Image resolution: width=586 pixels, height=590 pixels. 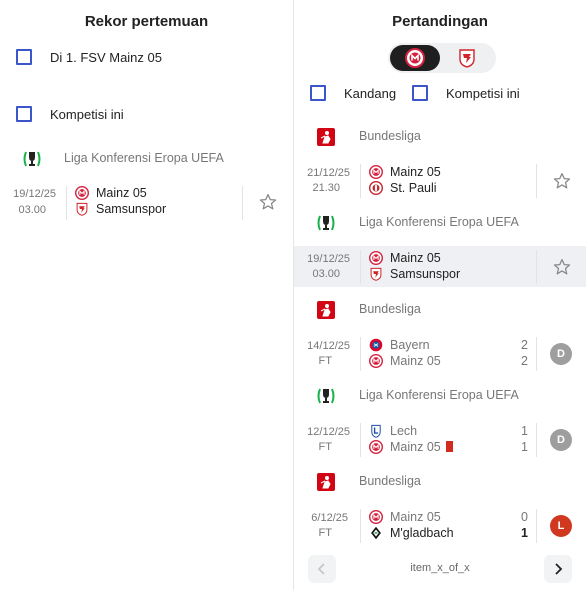 I want to click on team-filter-checkbox, so click(x=24, y=57).